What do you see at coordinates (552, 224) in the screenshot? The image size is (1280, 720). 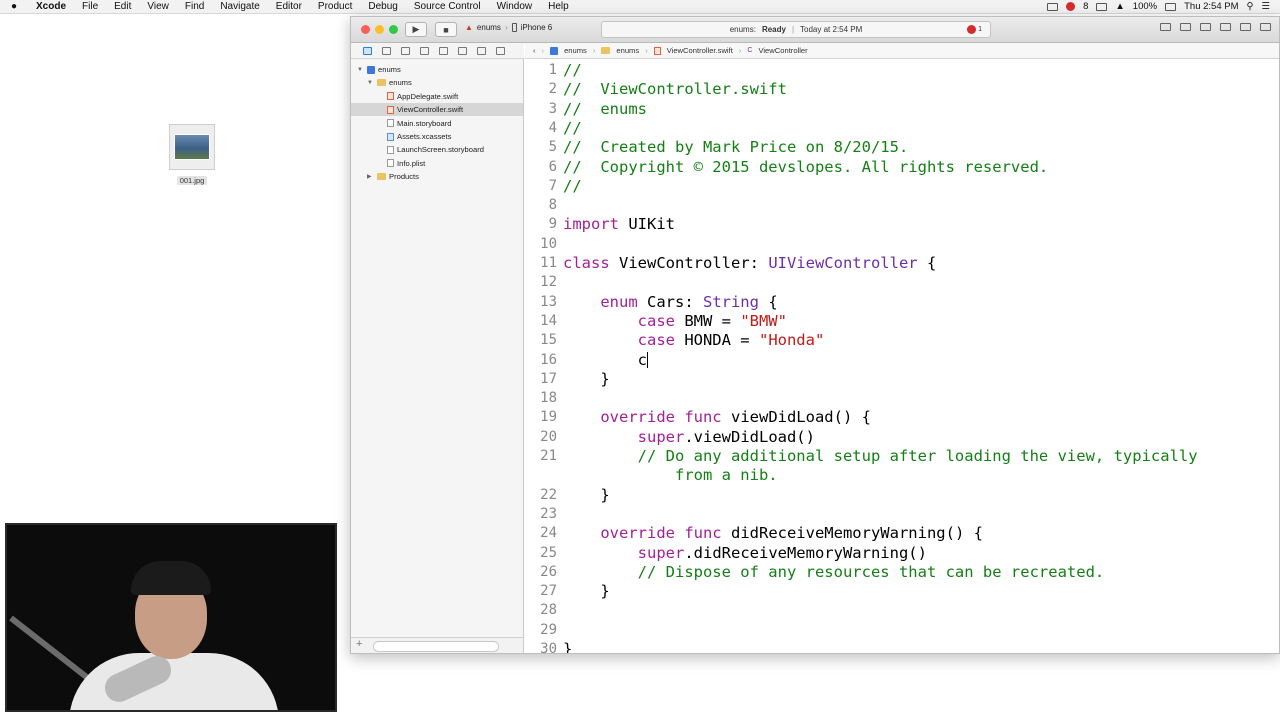 I see `line-number: 9` at bounding box center [552, 224].